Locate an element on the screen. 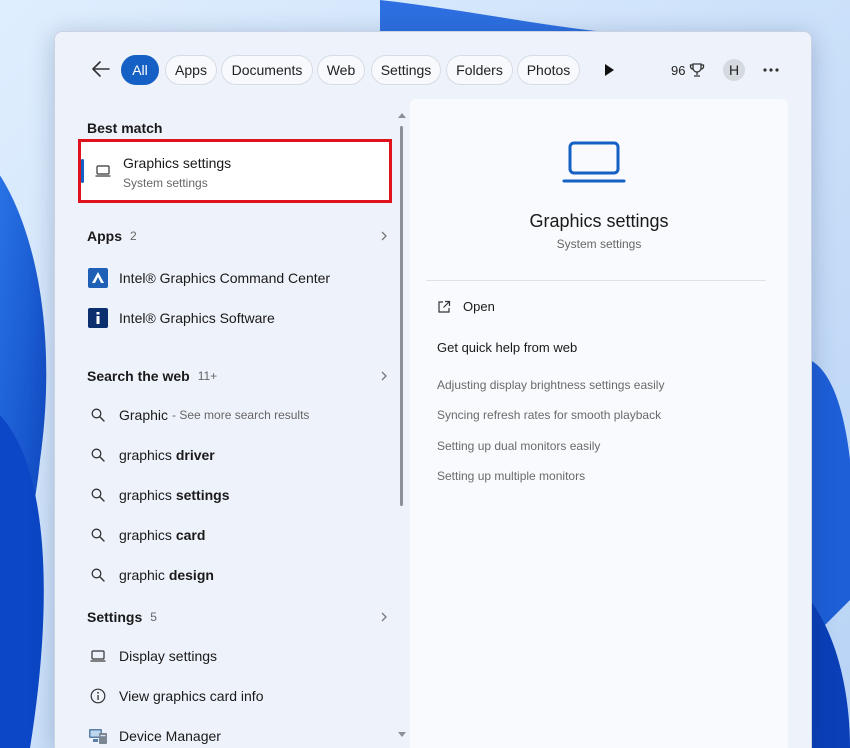 Image resolution: width=850 pixels, height=748 pixels. trophy-icon is located at coordinates (697, 70).